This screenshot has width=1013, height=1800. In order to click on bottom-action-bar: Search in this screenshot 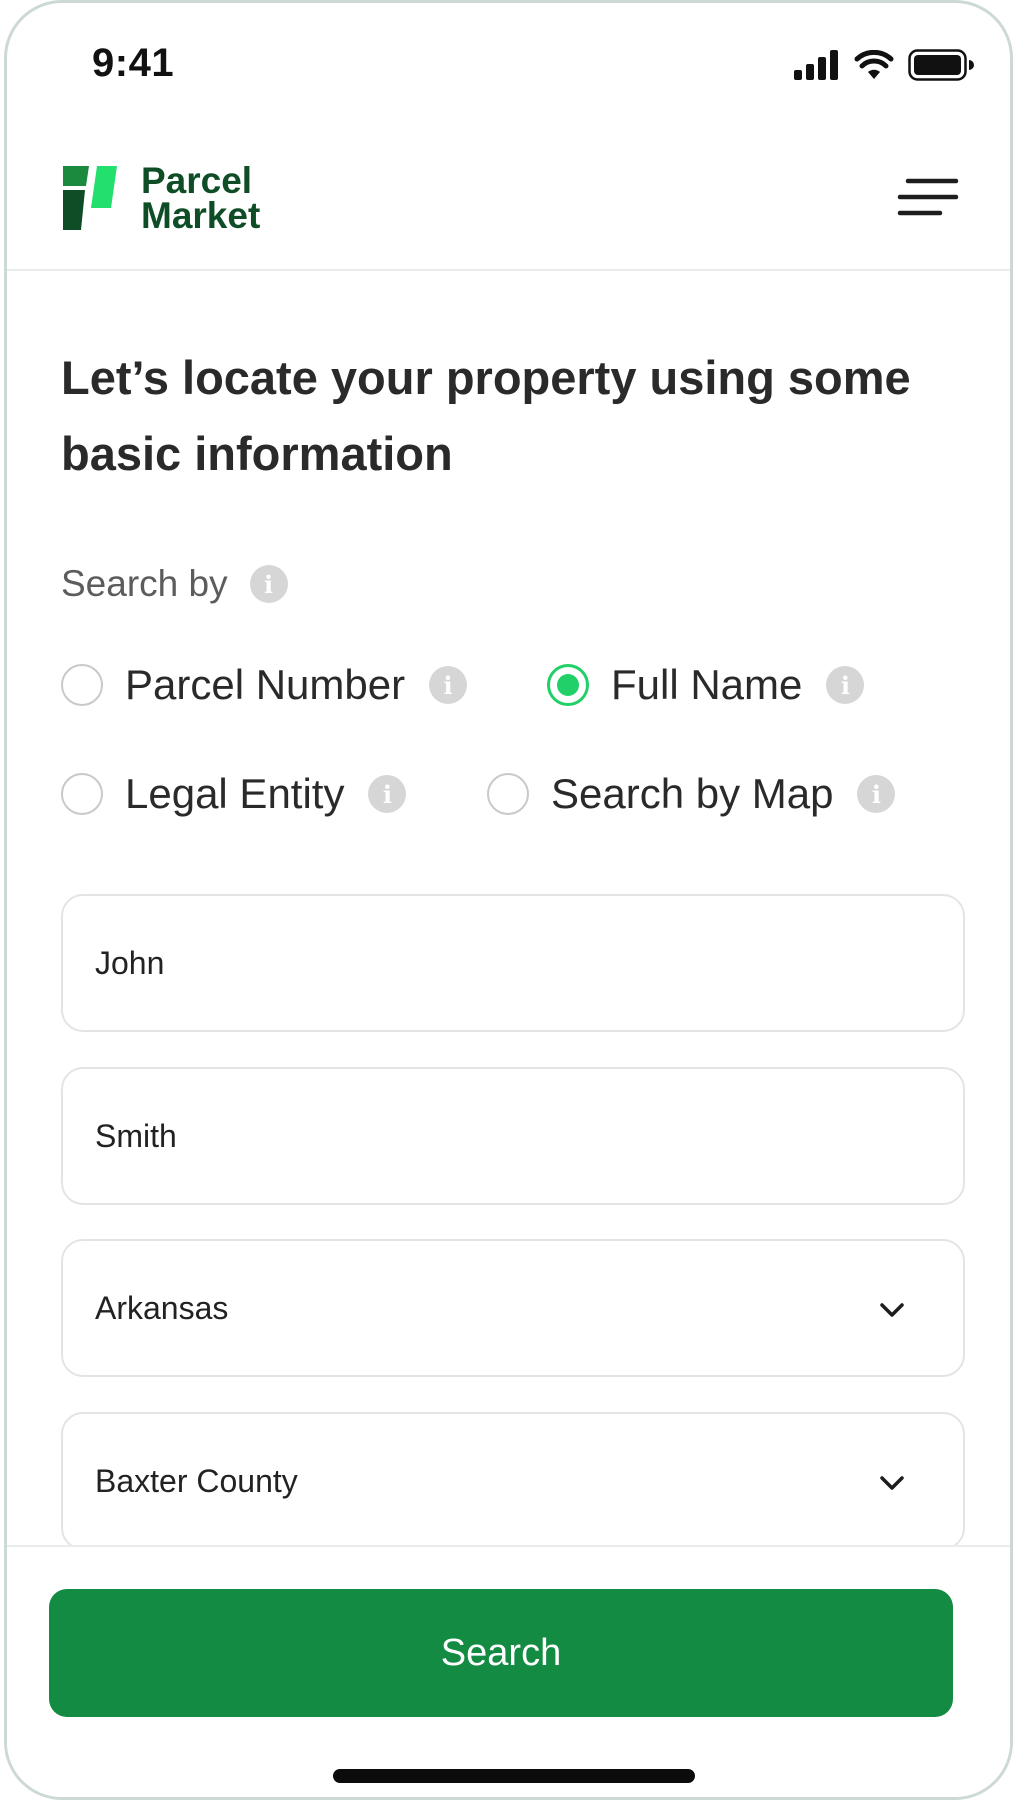, I will do `click(508, 1671)`.